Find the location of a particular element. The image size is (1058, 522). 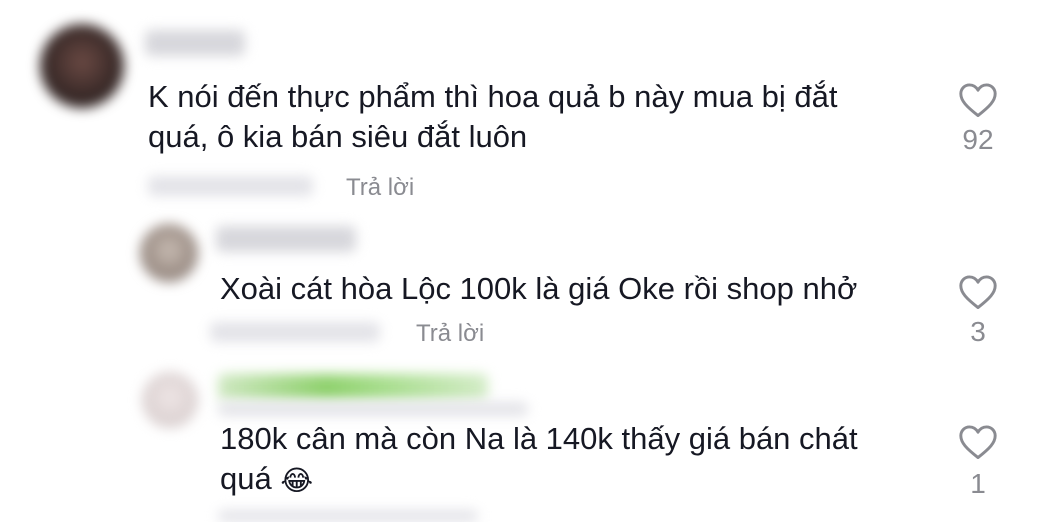

like-count: 92 is located at coordinates (978, 139).